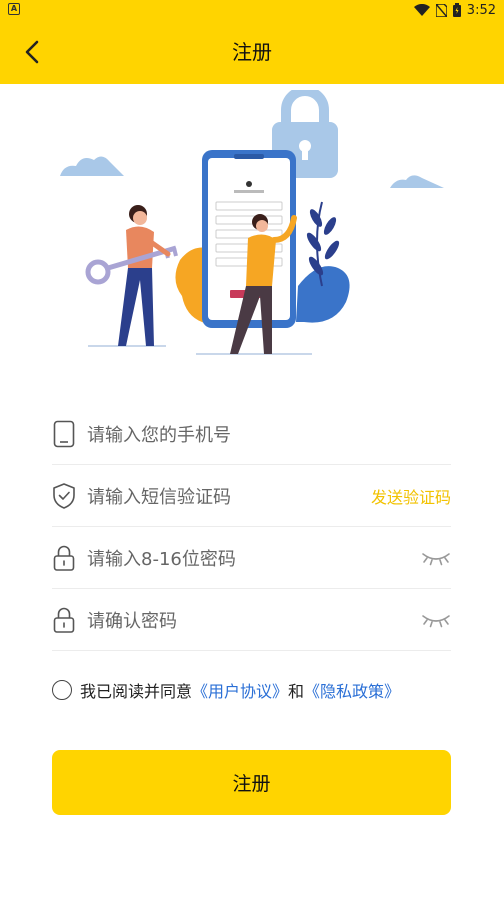 Image resolution: width=504 pixels, height=897 pixels. Describe the element at coordinates (251, 496) in the screenshot. I see `sms-code-field: 请输入短信验证码 发送验证码` at that location.